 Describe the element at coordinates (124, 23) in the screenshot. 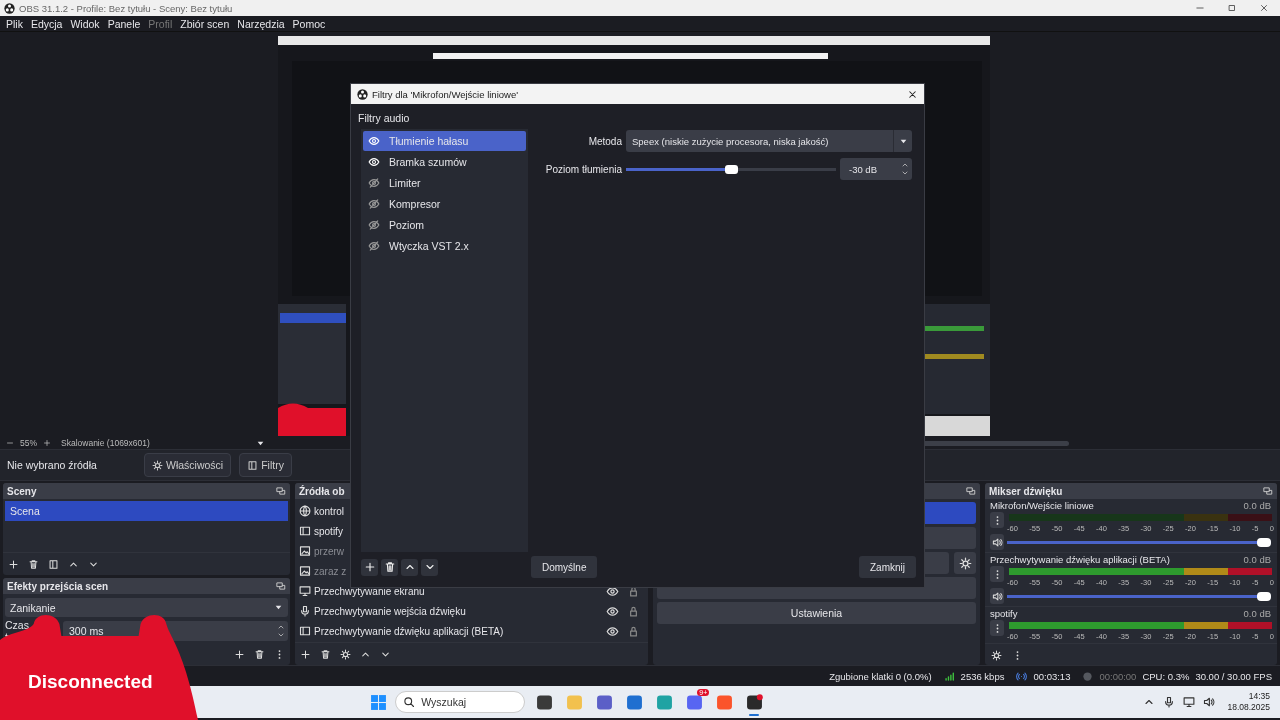

I see `menu-item: Panele` at that location.